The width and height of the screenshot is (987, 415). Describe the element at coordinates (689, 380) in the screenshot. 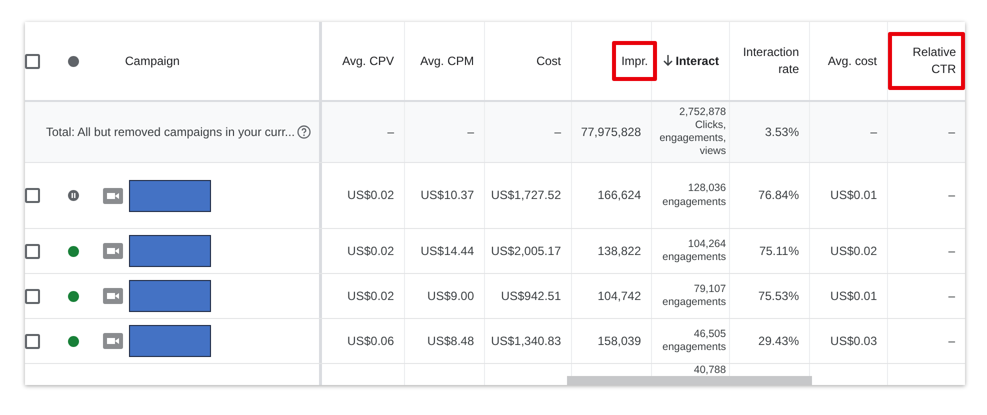

I see `scrollbar-thumb` at that location.